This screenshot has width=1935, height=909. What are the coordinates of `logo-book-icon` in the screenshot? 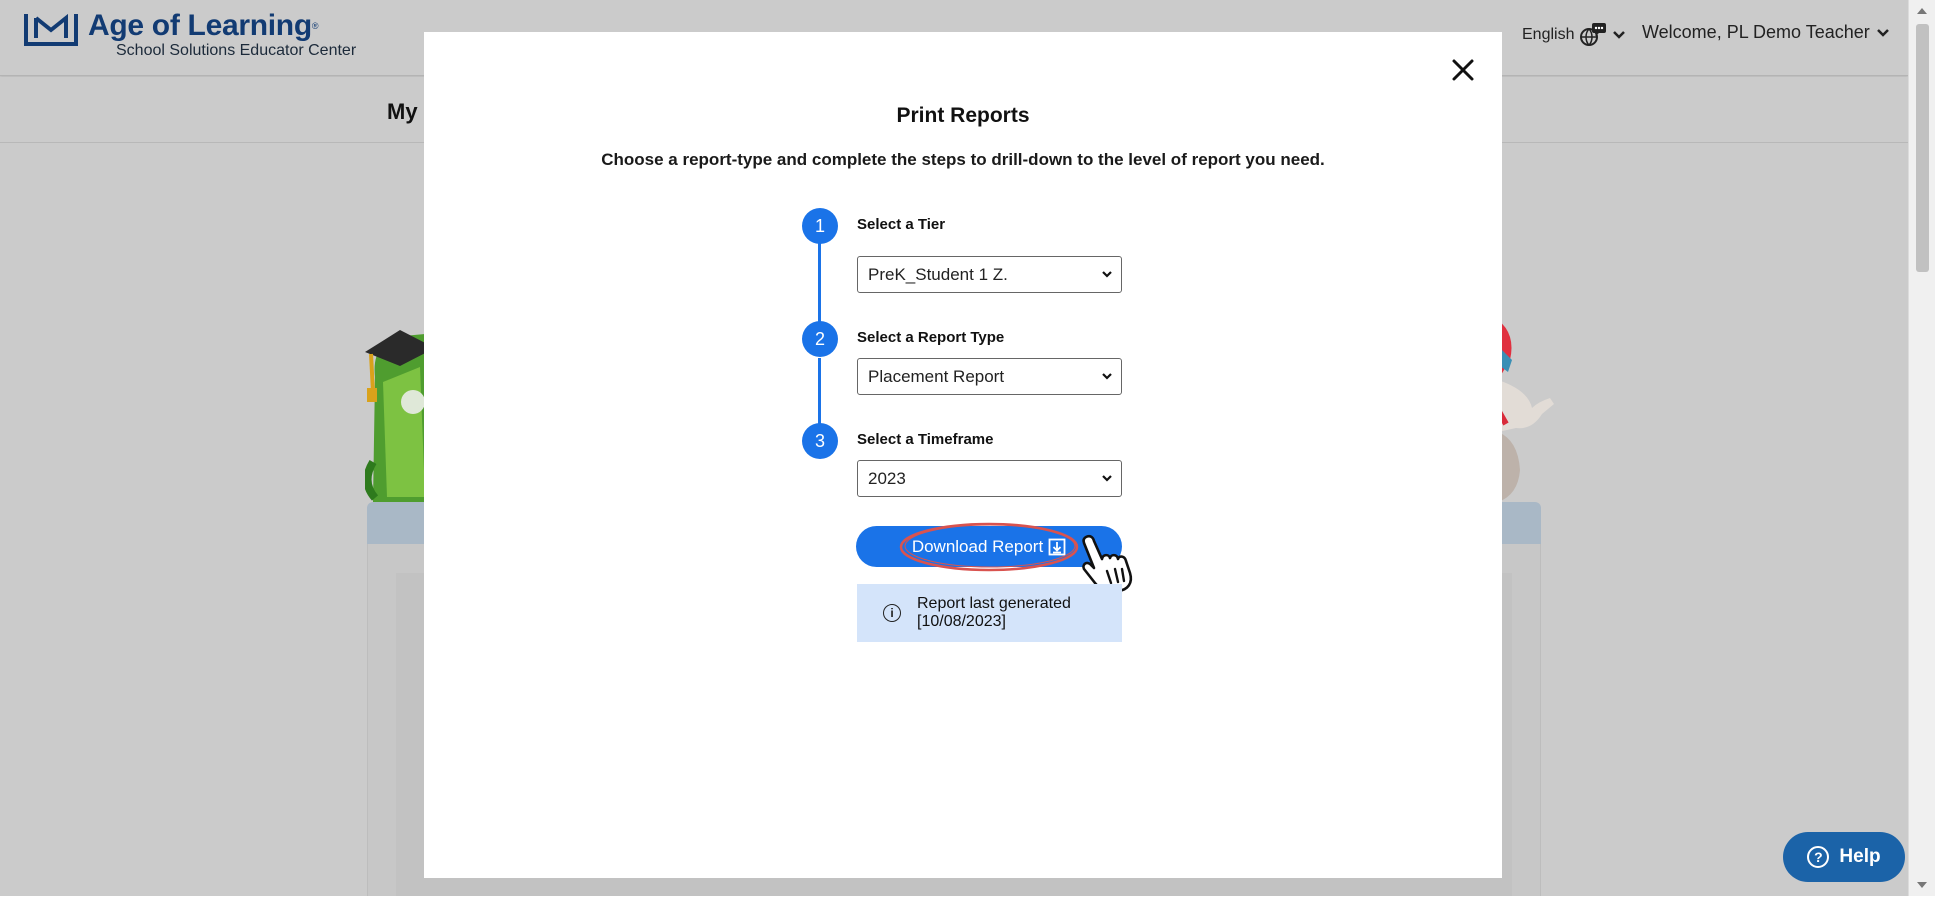 It's located at (51, 29).